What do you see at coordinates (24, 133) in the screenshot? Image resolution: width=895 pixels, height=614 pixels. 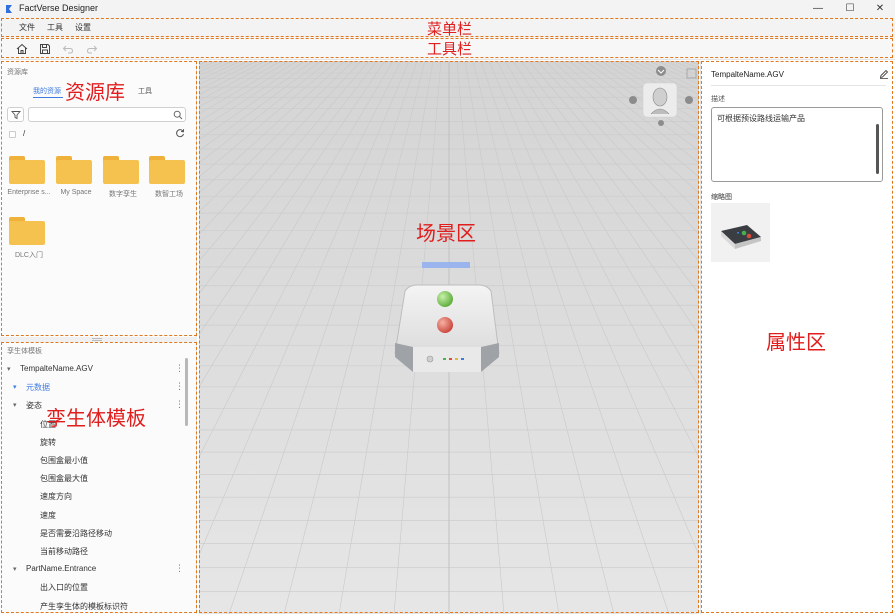 I see `current-path: /` at bounding box center [24, 133].